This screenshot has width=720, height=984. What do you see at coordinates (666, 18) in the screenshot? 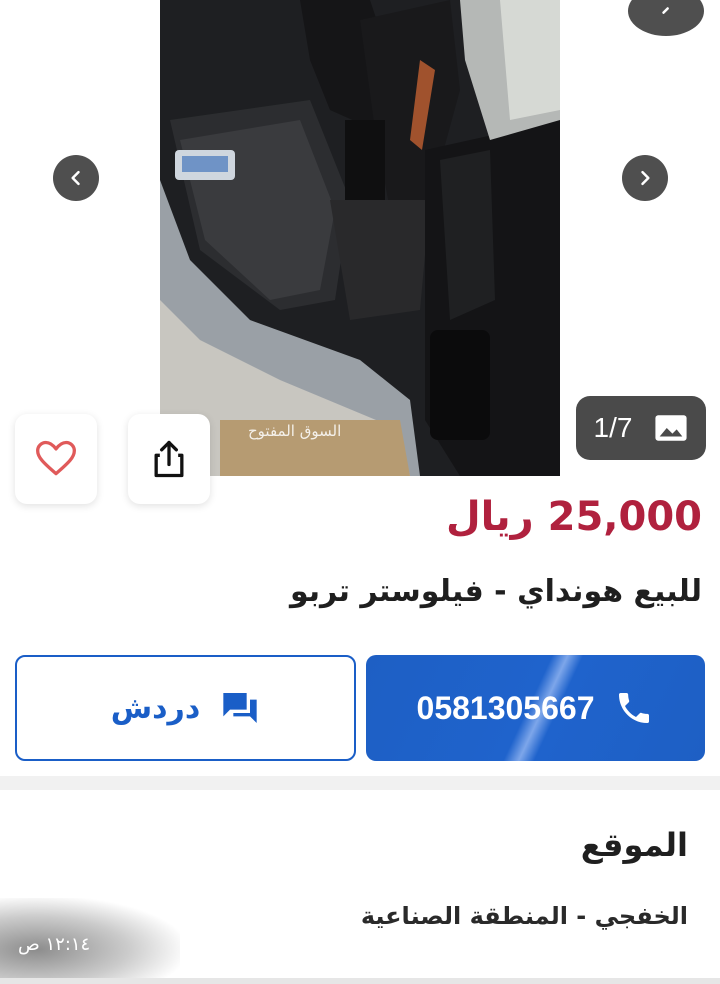
I see `top-arrow-button` at bounding box center [666, 18].